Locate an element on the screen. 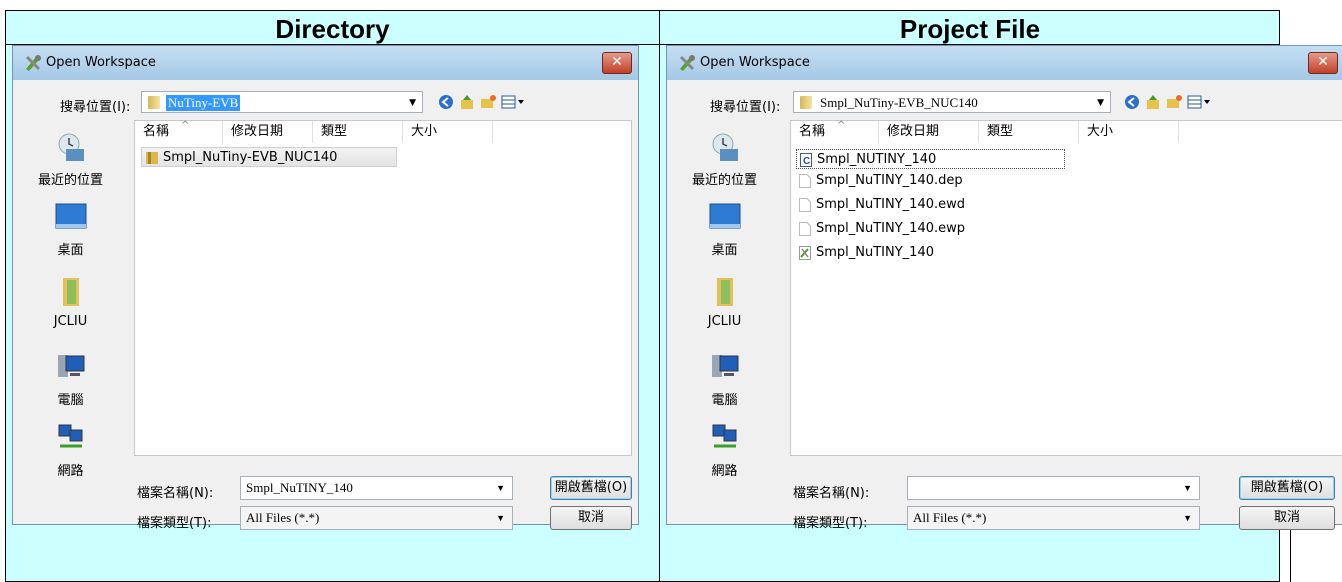 The width and height of the screenshot is (1342, 582). c-source-icon: C is located at coordinates (806, 159).